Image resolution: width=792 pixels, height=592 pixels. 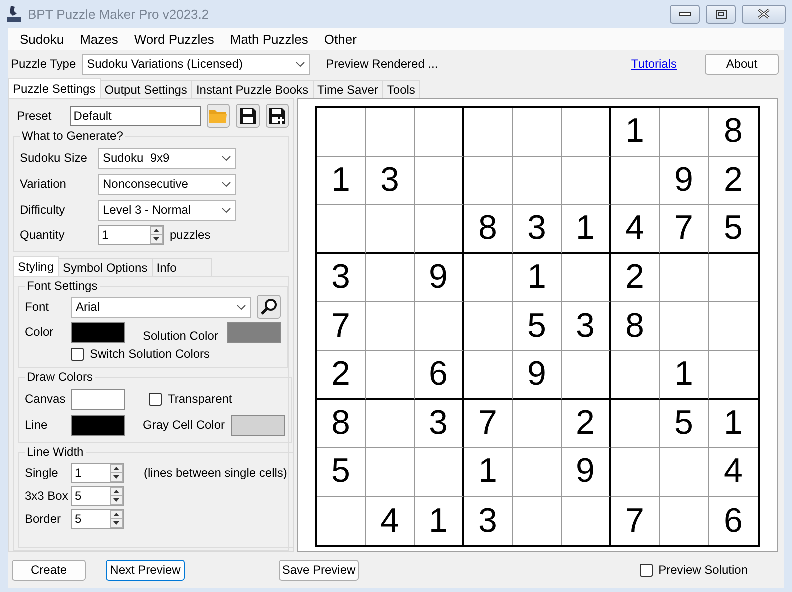 I want to click on about-button: About, so click(x=742, y=64).